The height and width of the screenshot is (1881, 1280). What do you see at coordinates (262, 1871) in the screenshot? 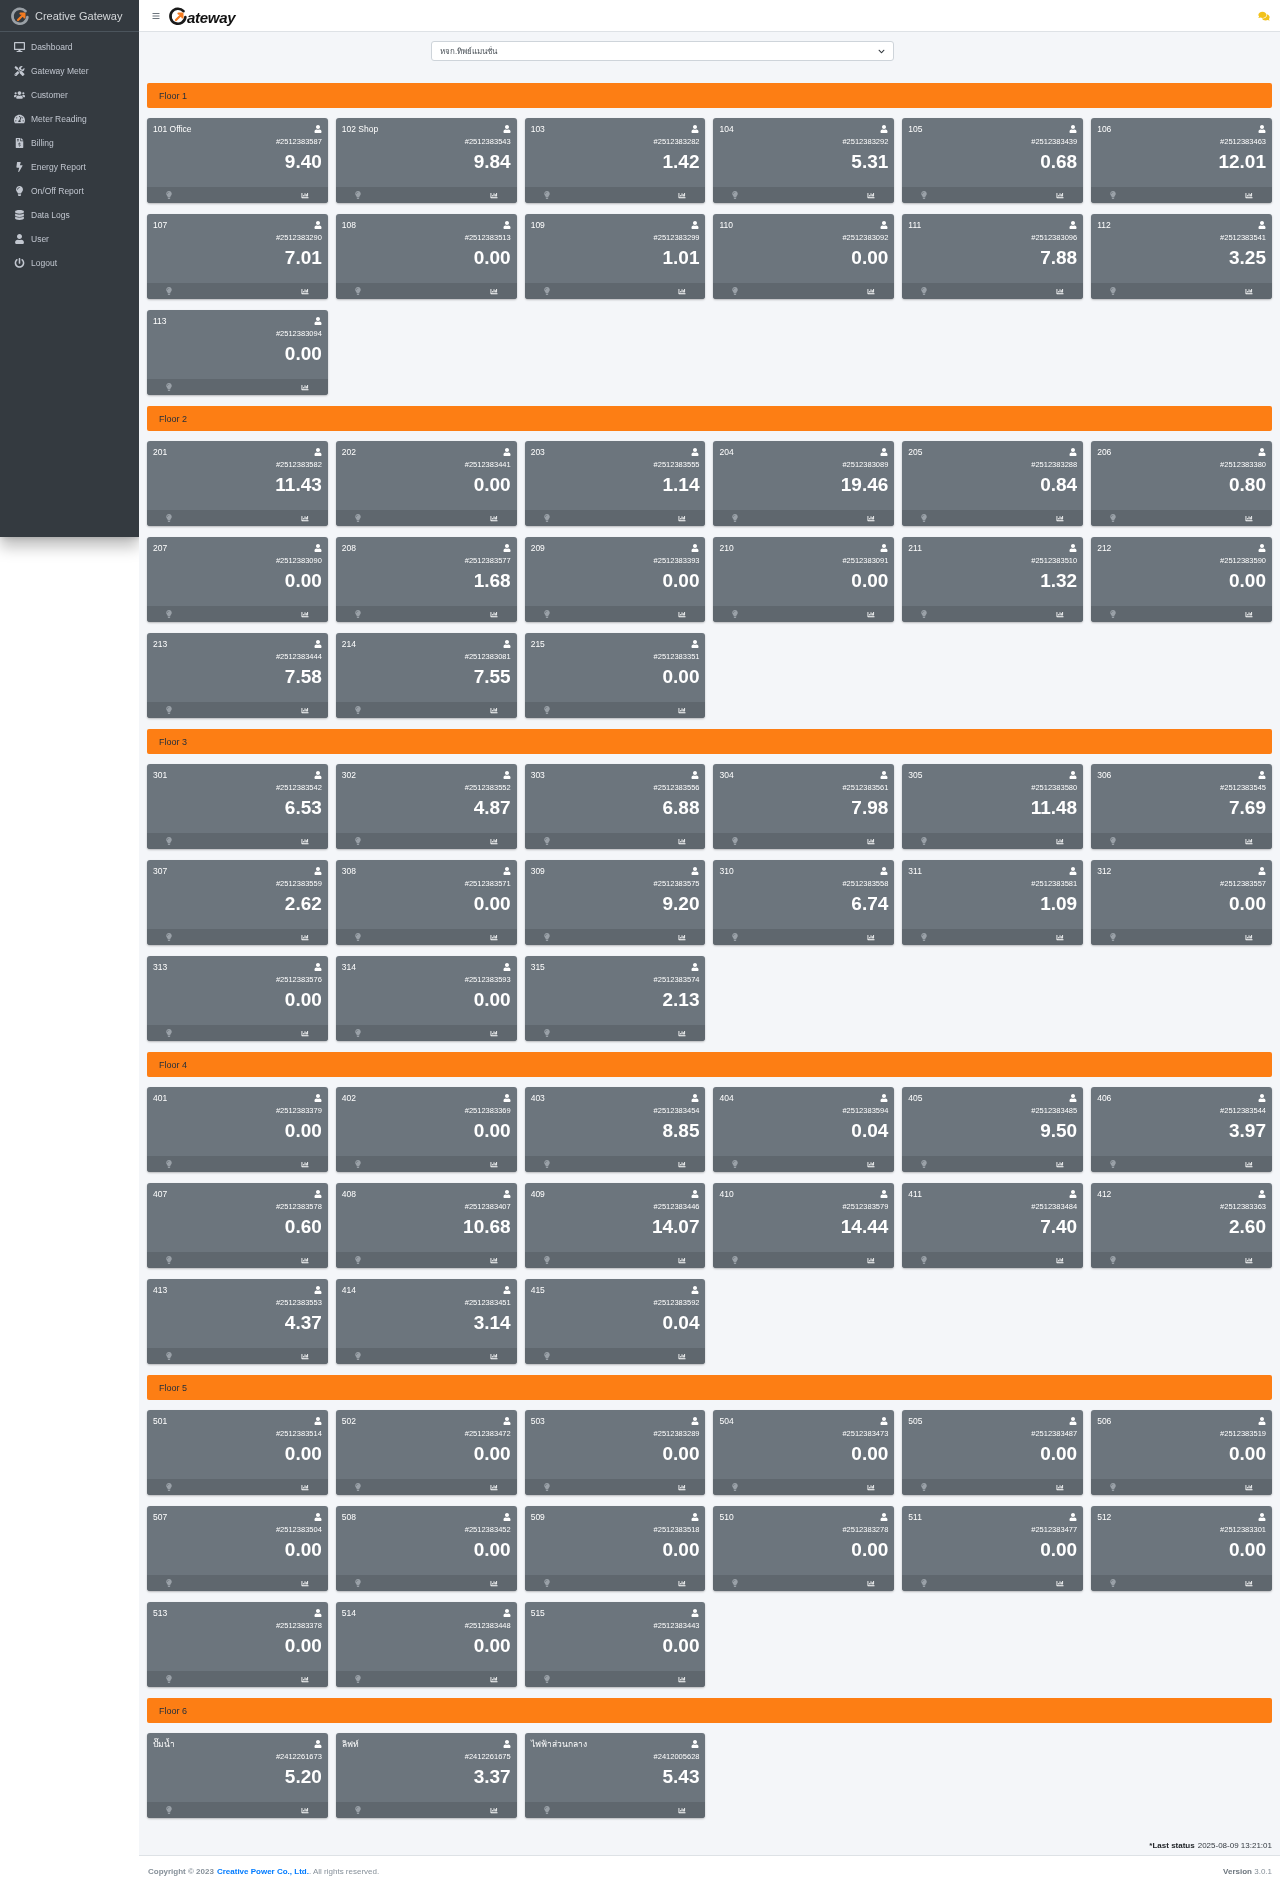
I see `company-link: Creative Power Co., Ltd.` at bounding box center [262, 1871].